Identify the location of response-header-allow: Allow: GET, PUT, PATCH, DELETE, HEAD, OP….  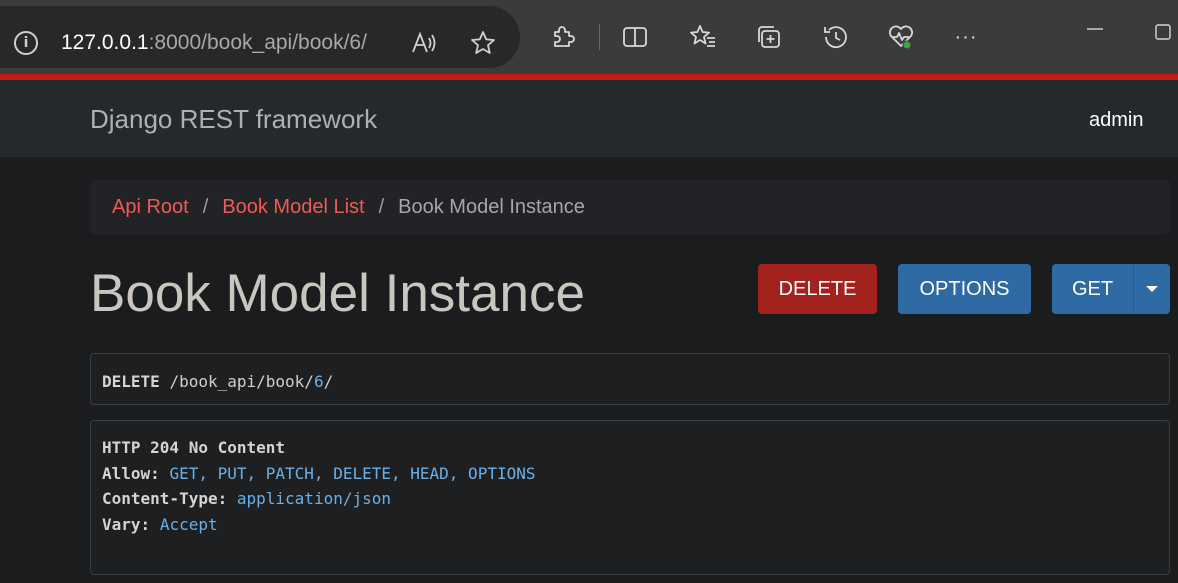
(635, 474).